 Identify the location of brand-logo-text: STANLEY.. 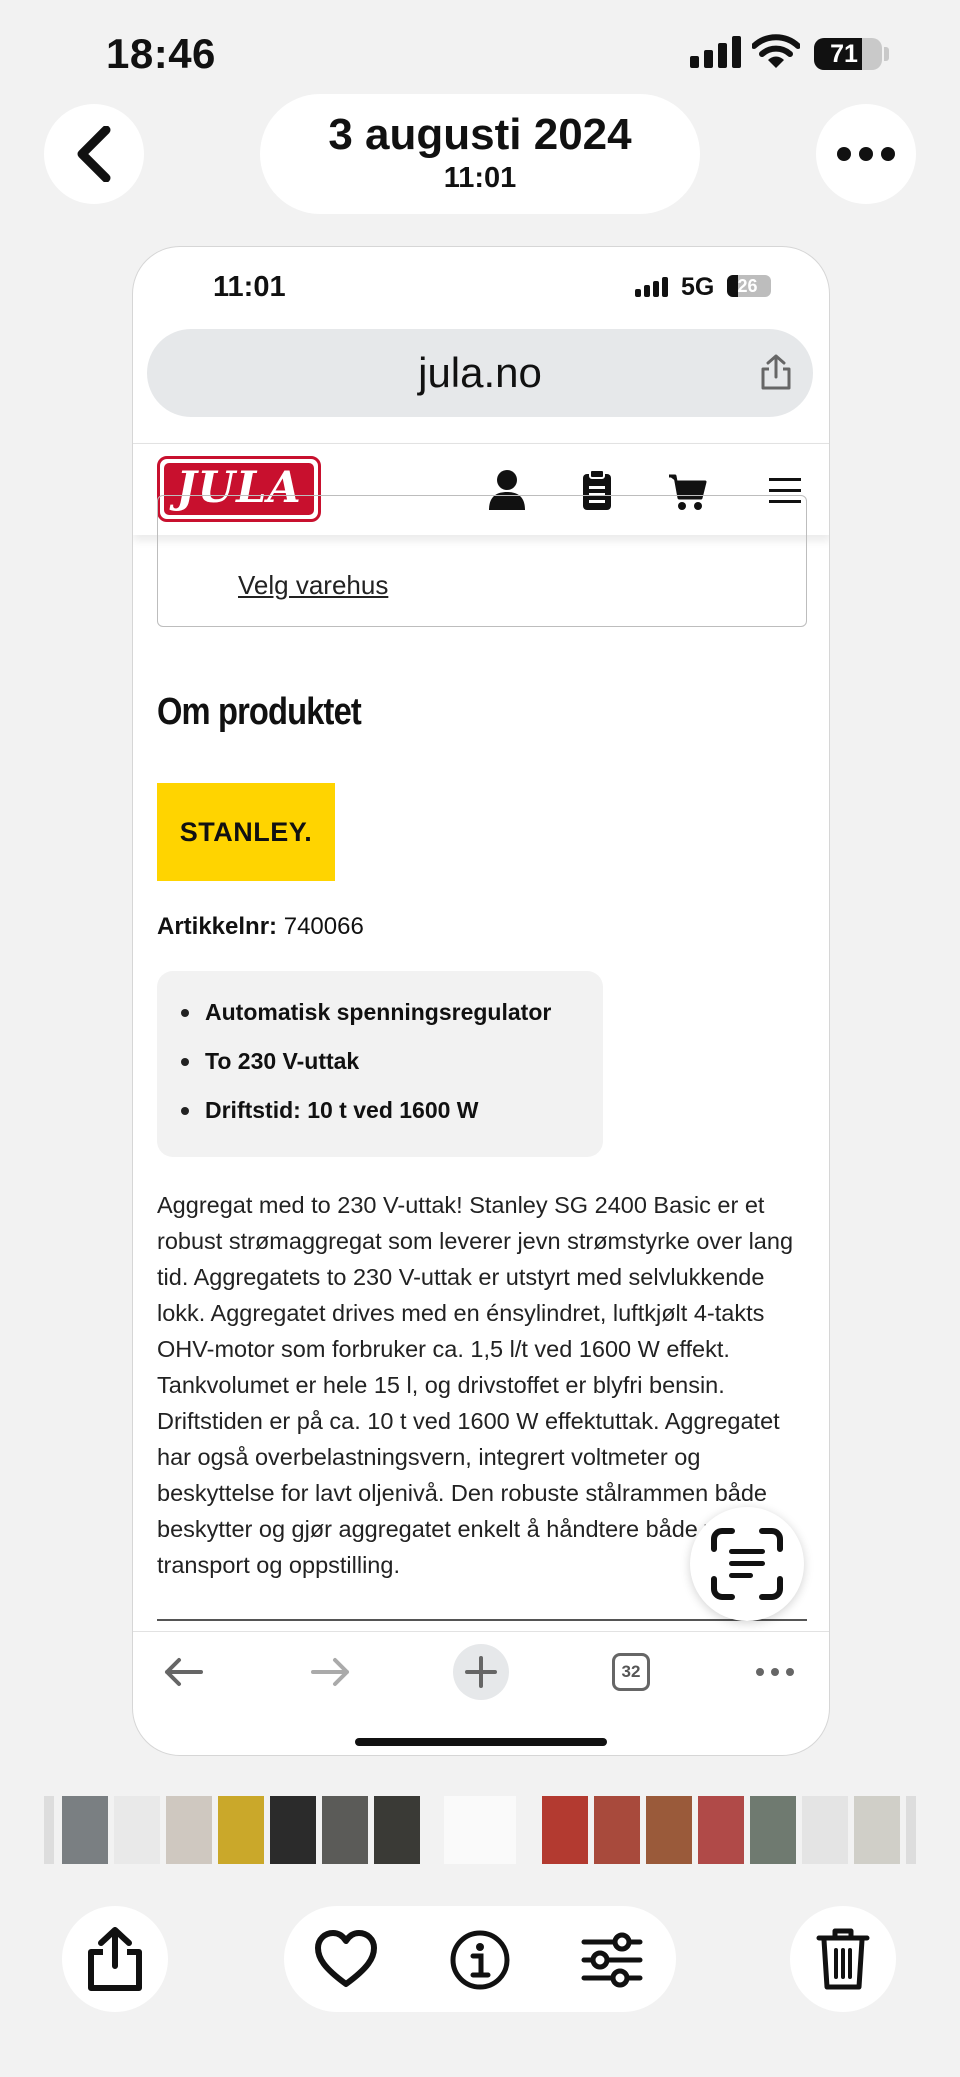
(246, 832).